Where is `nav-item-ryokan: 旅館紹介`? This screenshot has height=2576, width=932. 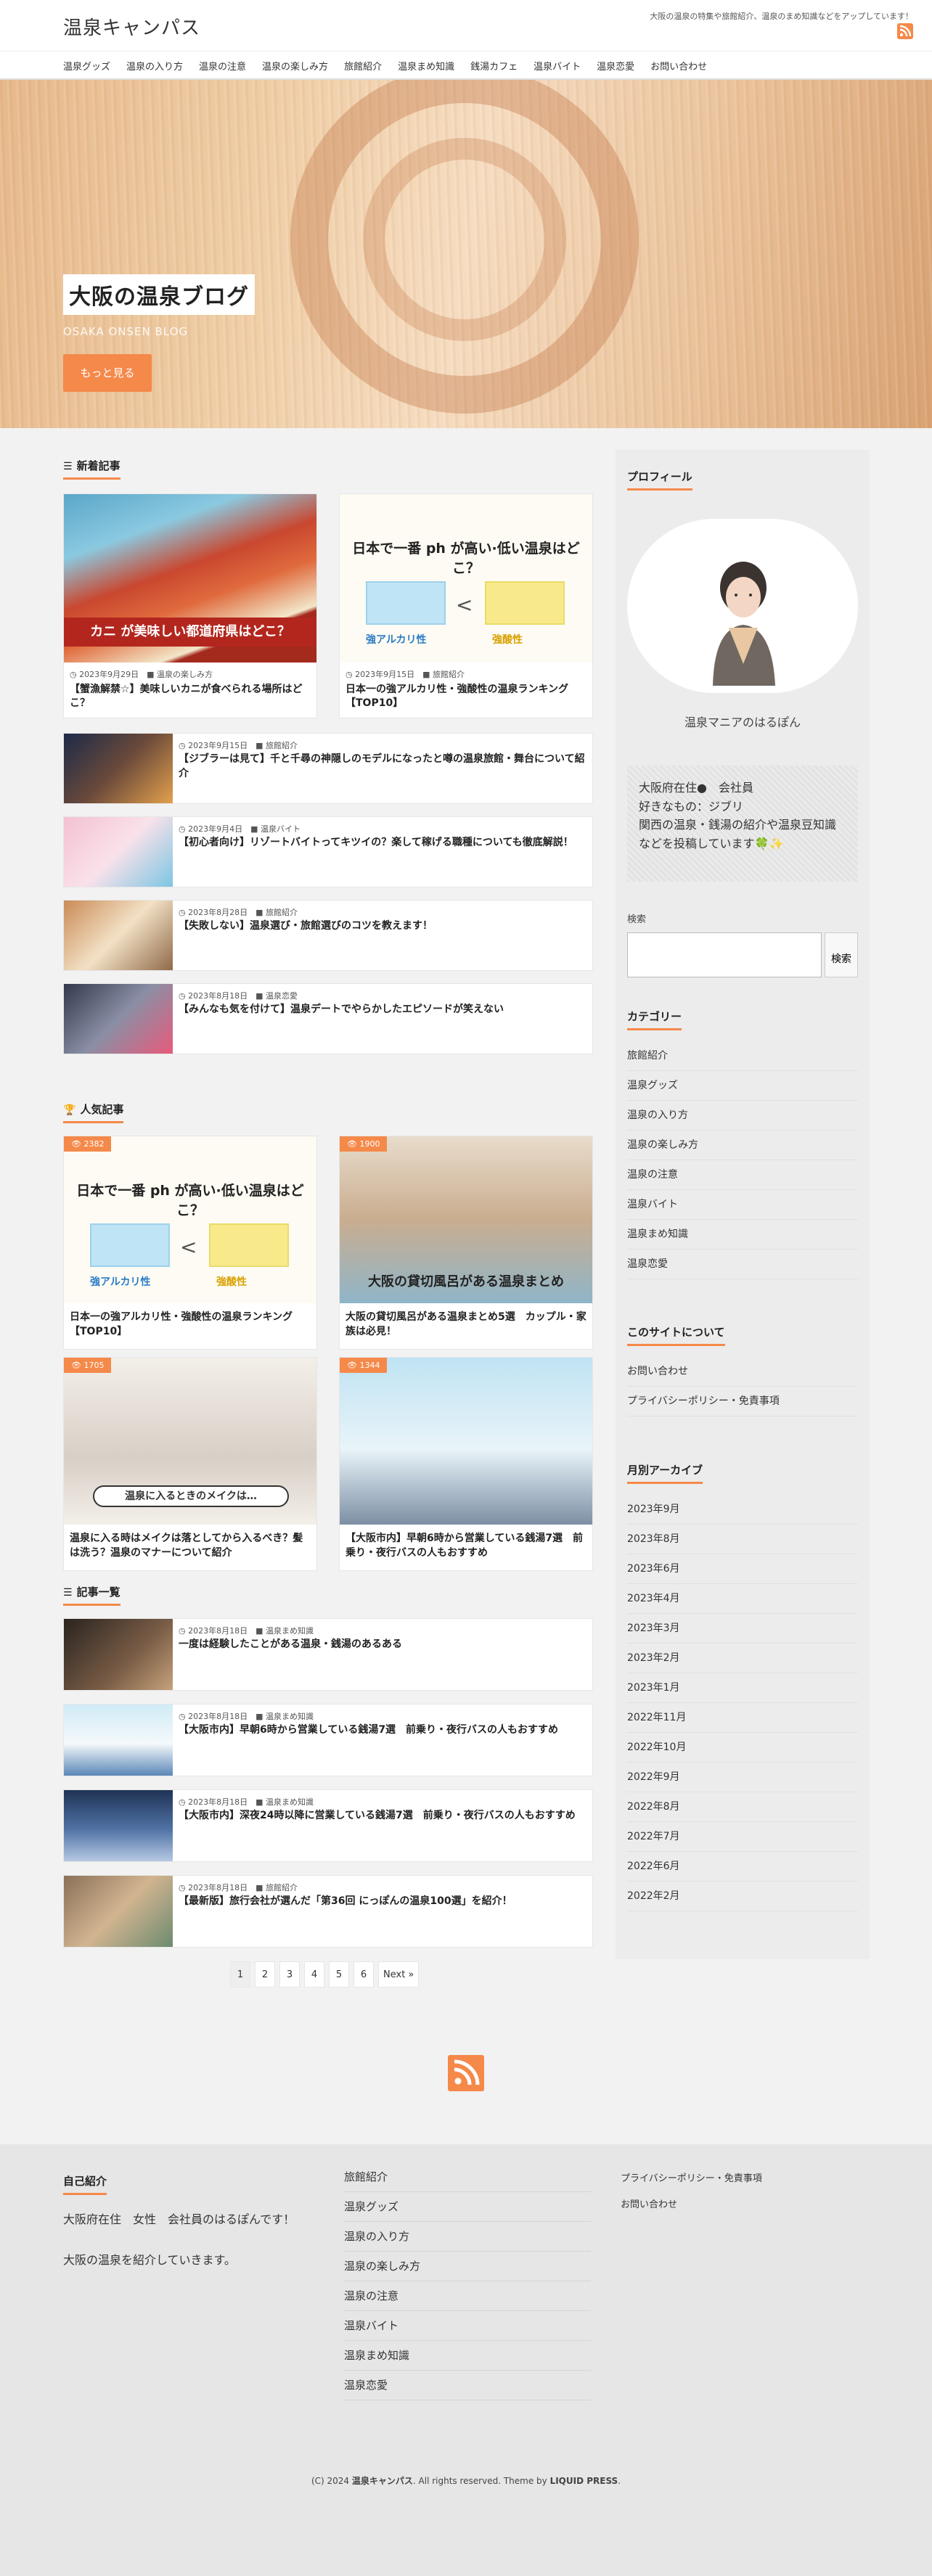 nav-item-ryokan: 旅館紹介 is located at coordinates (363, 66).